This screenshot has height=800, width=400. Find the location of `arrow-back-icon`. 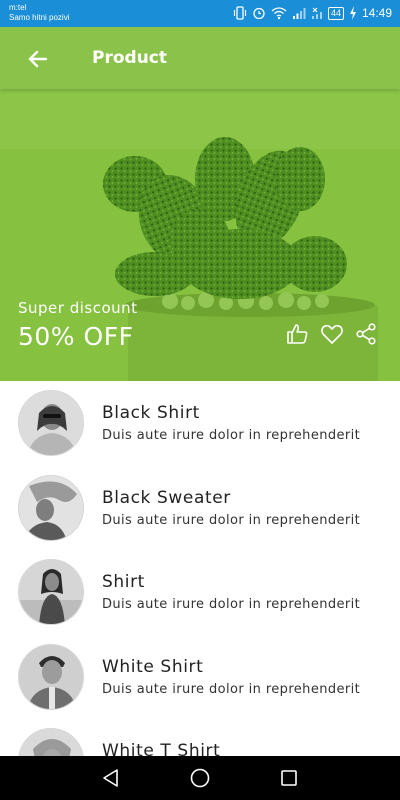

arrow-back-icon is located at coordinates (38, 59).